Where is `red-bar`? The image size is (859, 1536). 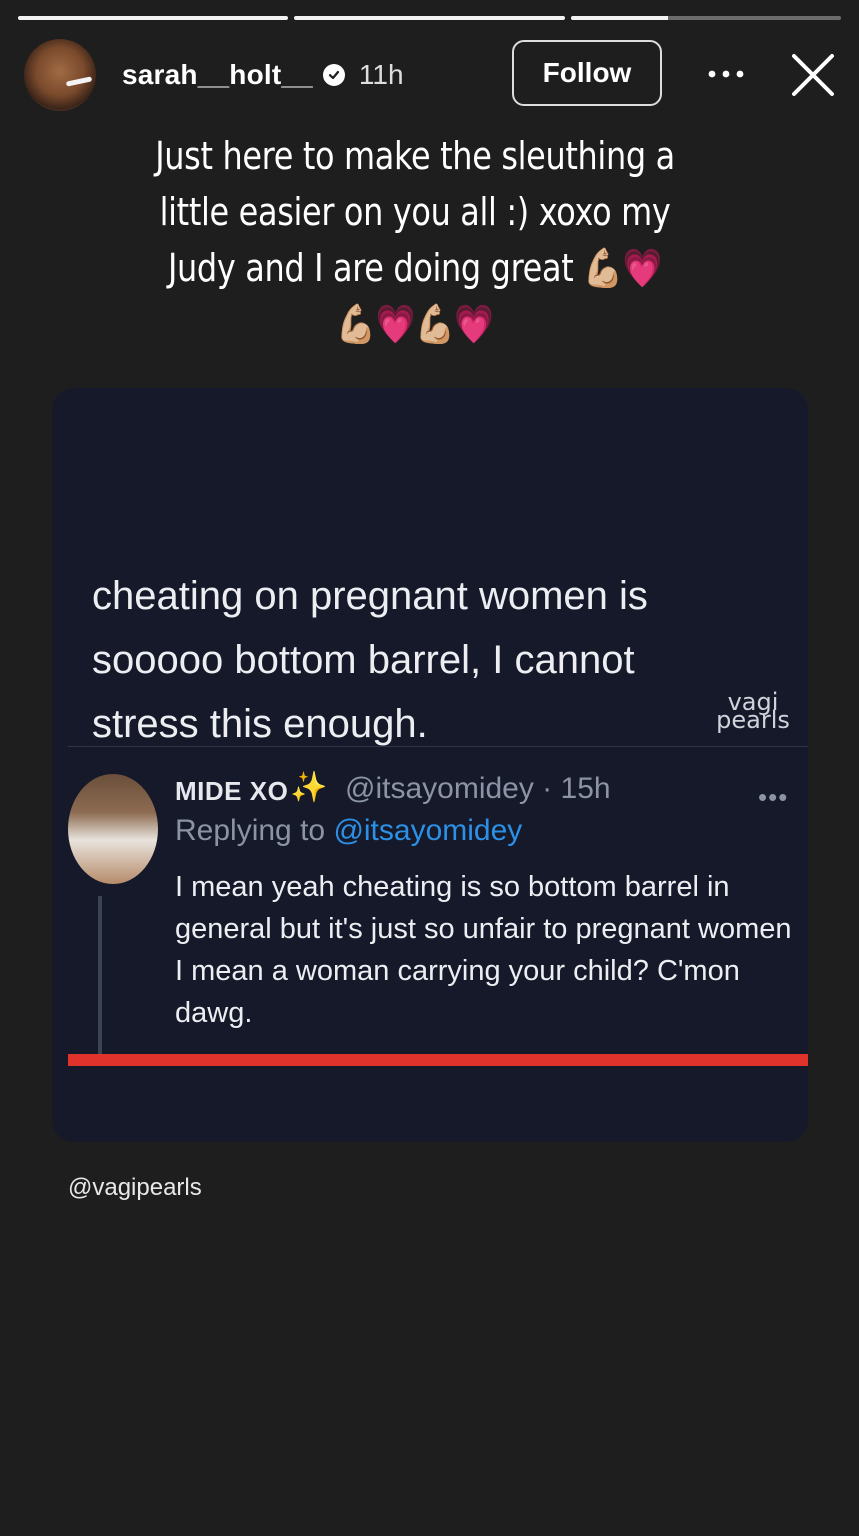 red-bar is located at coordinates (438, 1060).